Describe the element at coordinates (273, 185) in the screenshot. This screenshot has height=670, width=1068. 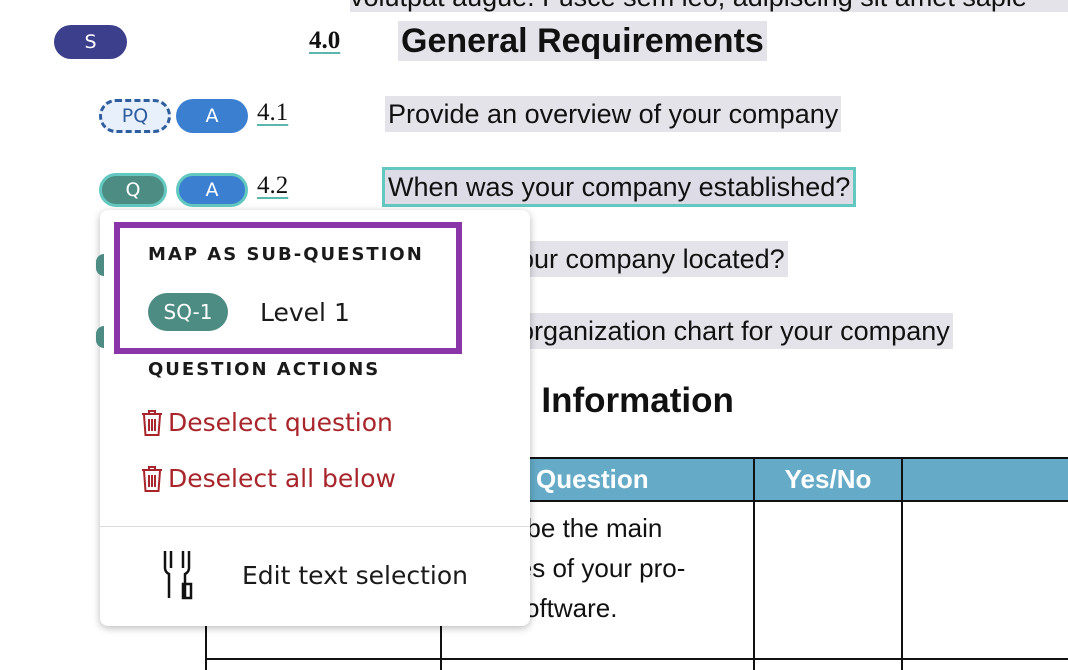
I see `question-number-4-2: 4.2` at that location.